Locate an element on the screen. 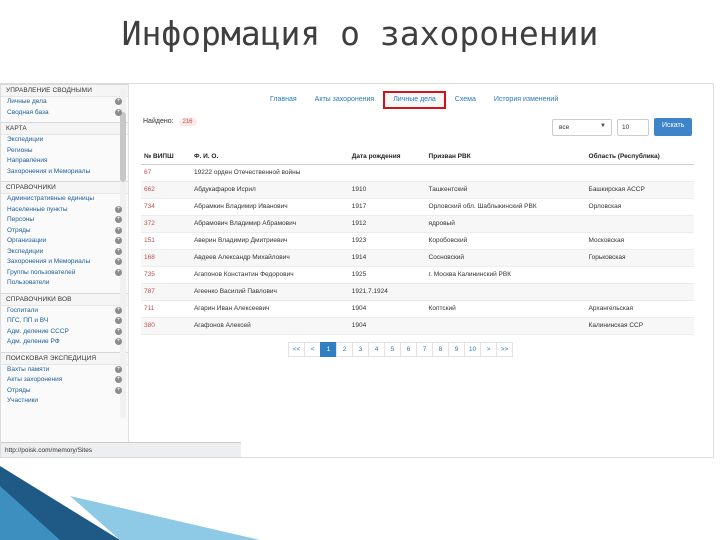 This screenshot has width=720, height=540. table-cell: 735 is located at coordinates (166, 275).